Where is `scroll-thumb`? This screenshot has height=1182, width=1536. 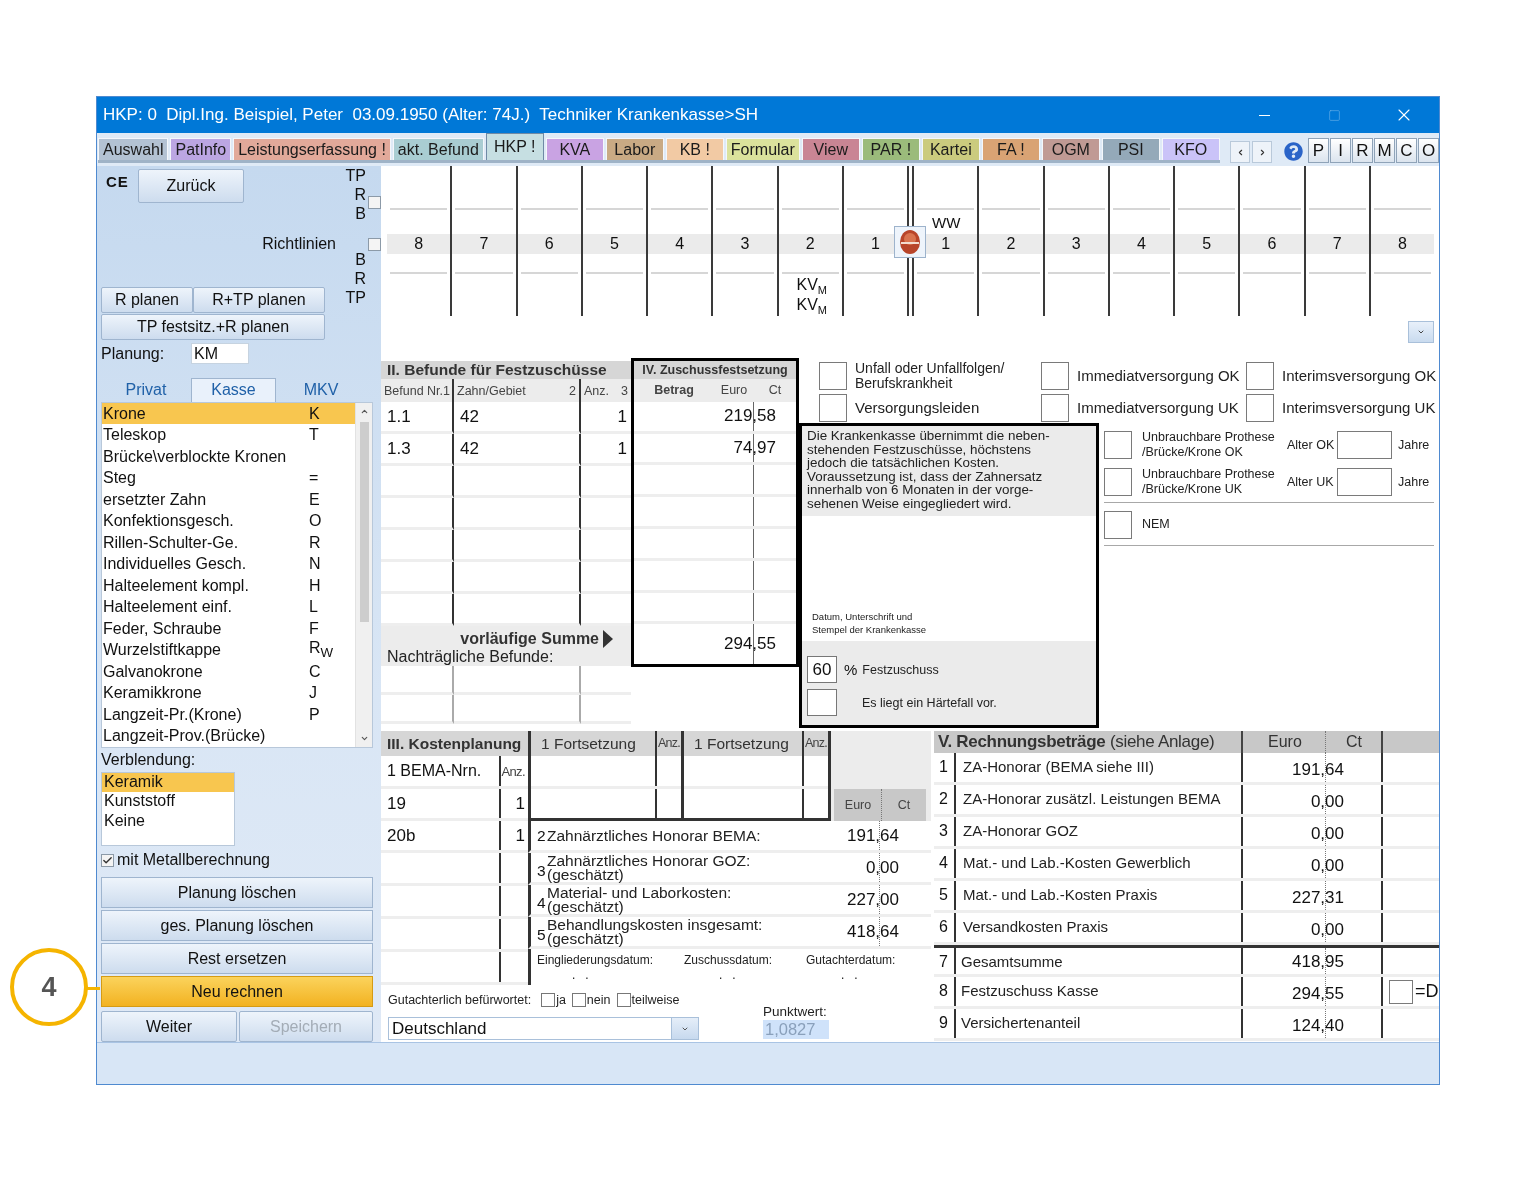 scroll-thumb is located at coordinates (364, 521).